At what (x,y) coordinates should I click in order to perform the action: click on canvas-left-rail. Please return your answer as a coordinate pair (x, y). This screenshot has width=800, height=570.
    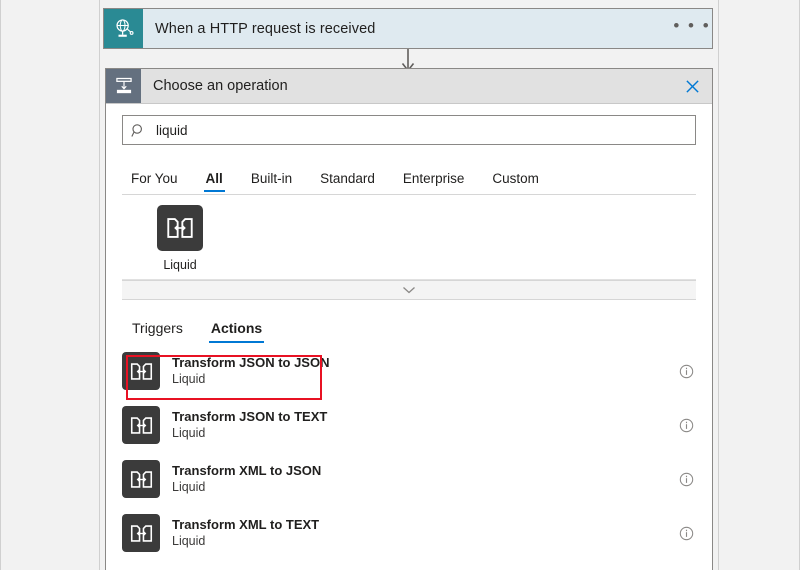
    Looking at the image, I should click on (99, 285).